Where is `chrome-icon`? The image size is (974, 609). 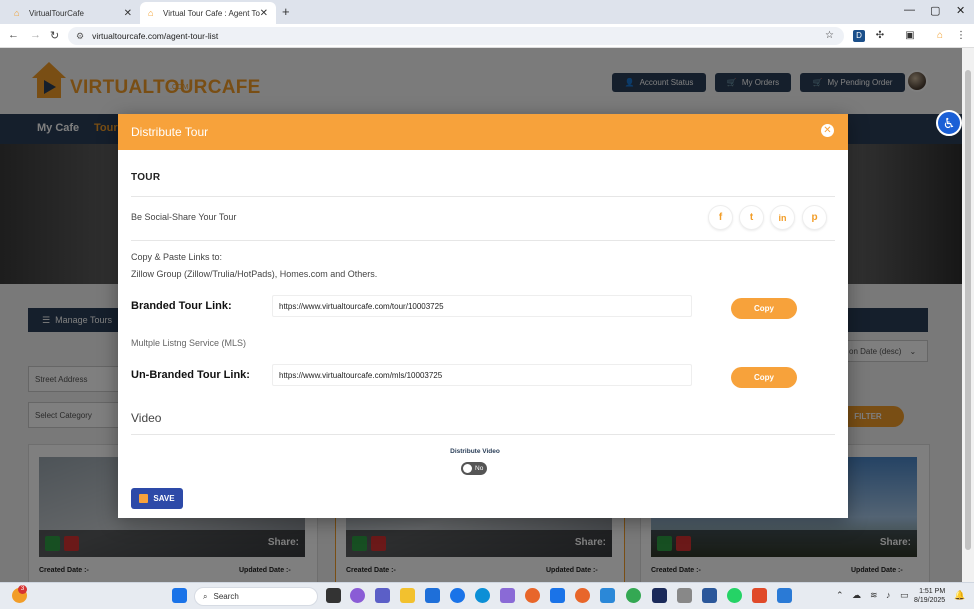 chrome-icon is located at coordinates (633, 595).